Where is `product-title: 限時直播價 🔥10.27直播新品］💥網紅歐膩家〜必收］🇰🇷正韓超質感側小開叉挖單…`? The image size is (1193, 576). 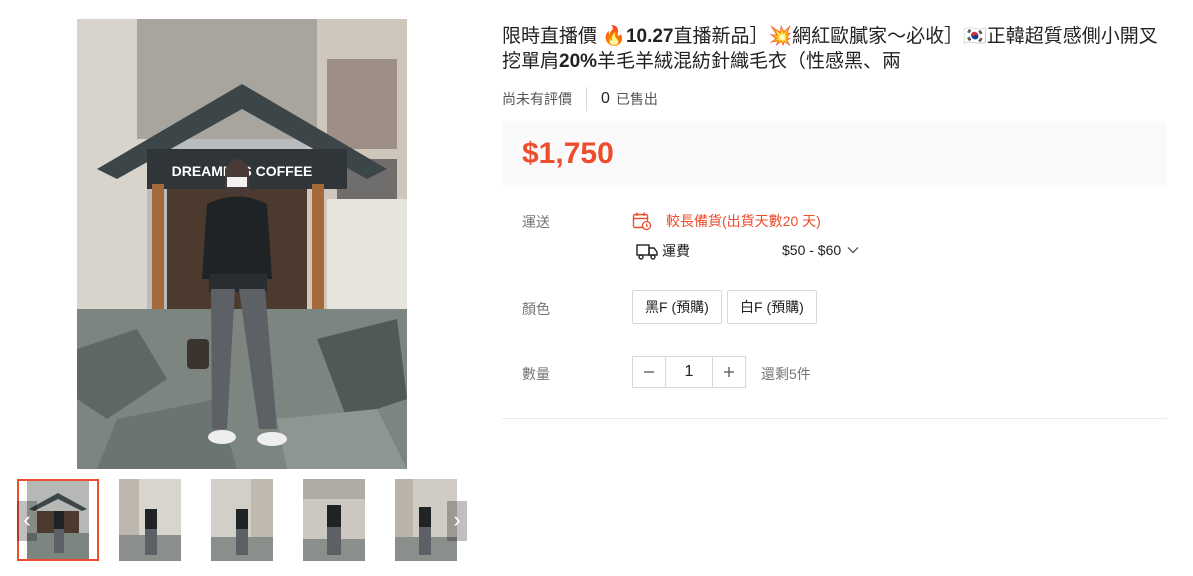
product-title: 限時直播價 🔥10.27直播新品］💥網紅歐膩家〜必收］🇰🇷正韓超質感側小開叉挖單… is located at coordinates (837, 49).